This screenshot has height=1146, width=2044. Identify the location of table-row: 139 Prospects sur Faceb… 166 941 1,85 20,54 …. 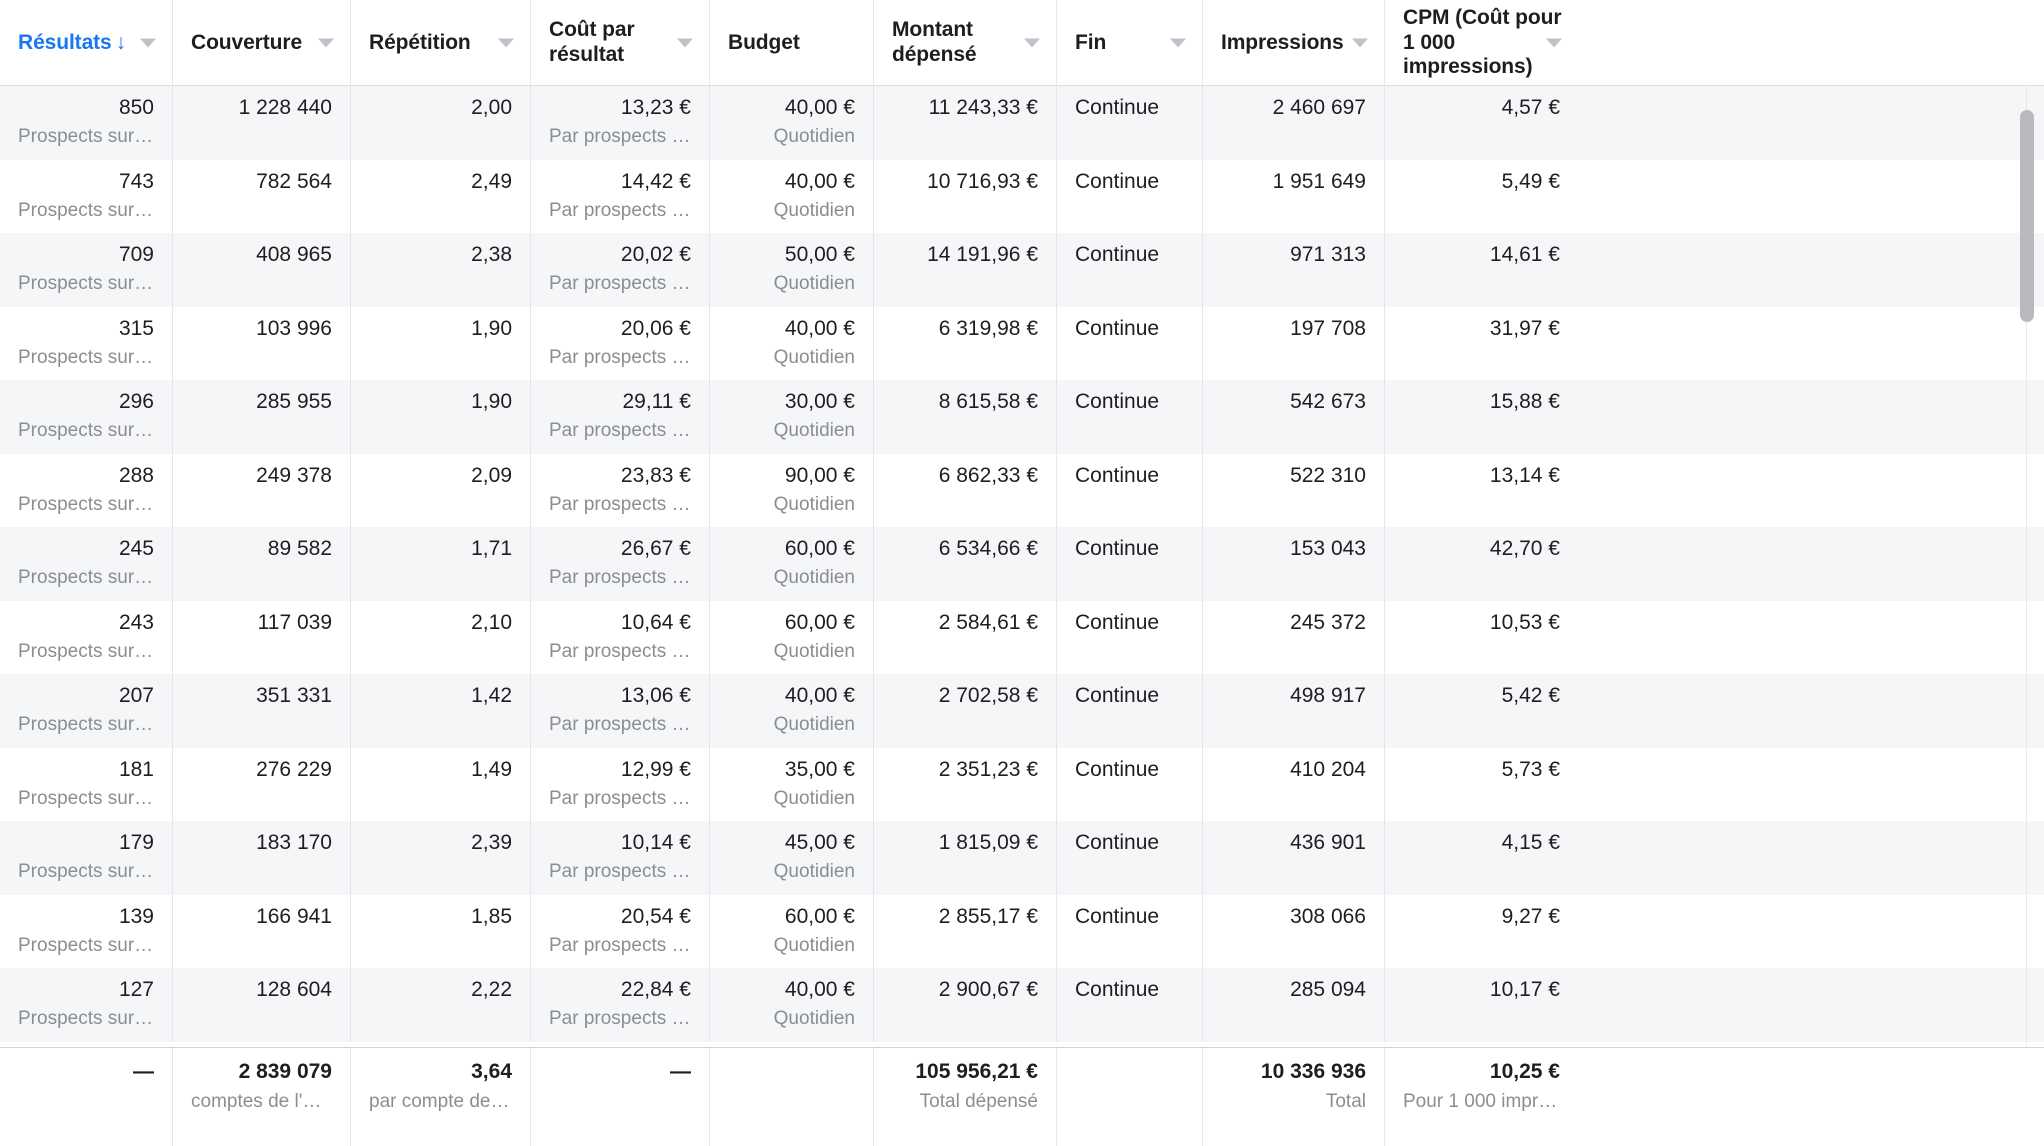
(1022, 931).